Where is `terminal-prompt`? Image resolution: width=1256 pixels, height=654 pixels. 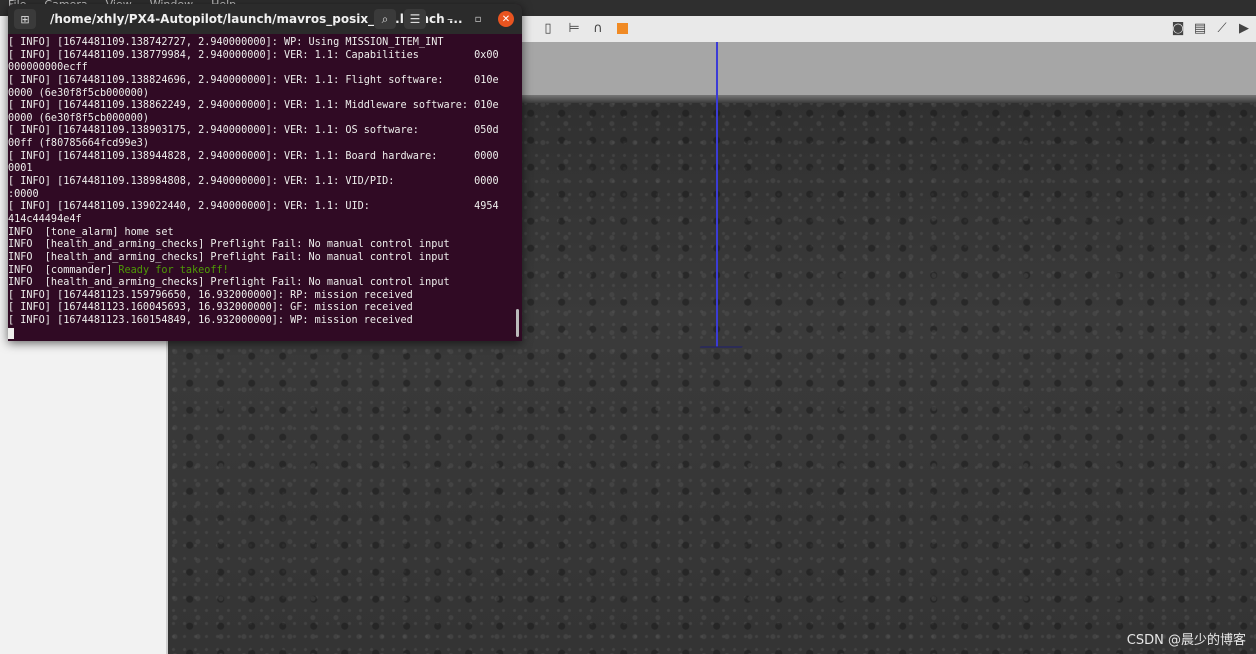
terminal-prompt is located at coordinates (260, 334).